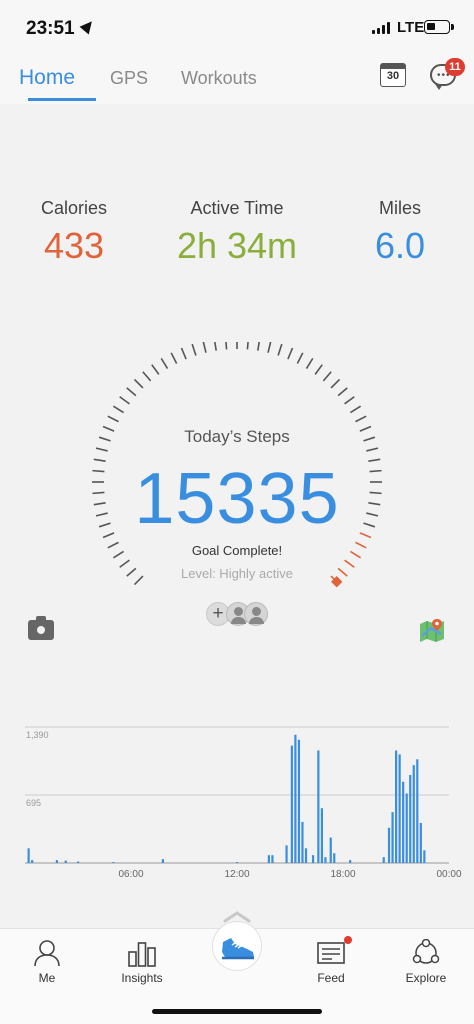 Image resolution: width=474 pixels, height=1024 pixels. I want to click on calendar-icon: 30, so click(393, 75).